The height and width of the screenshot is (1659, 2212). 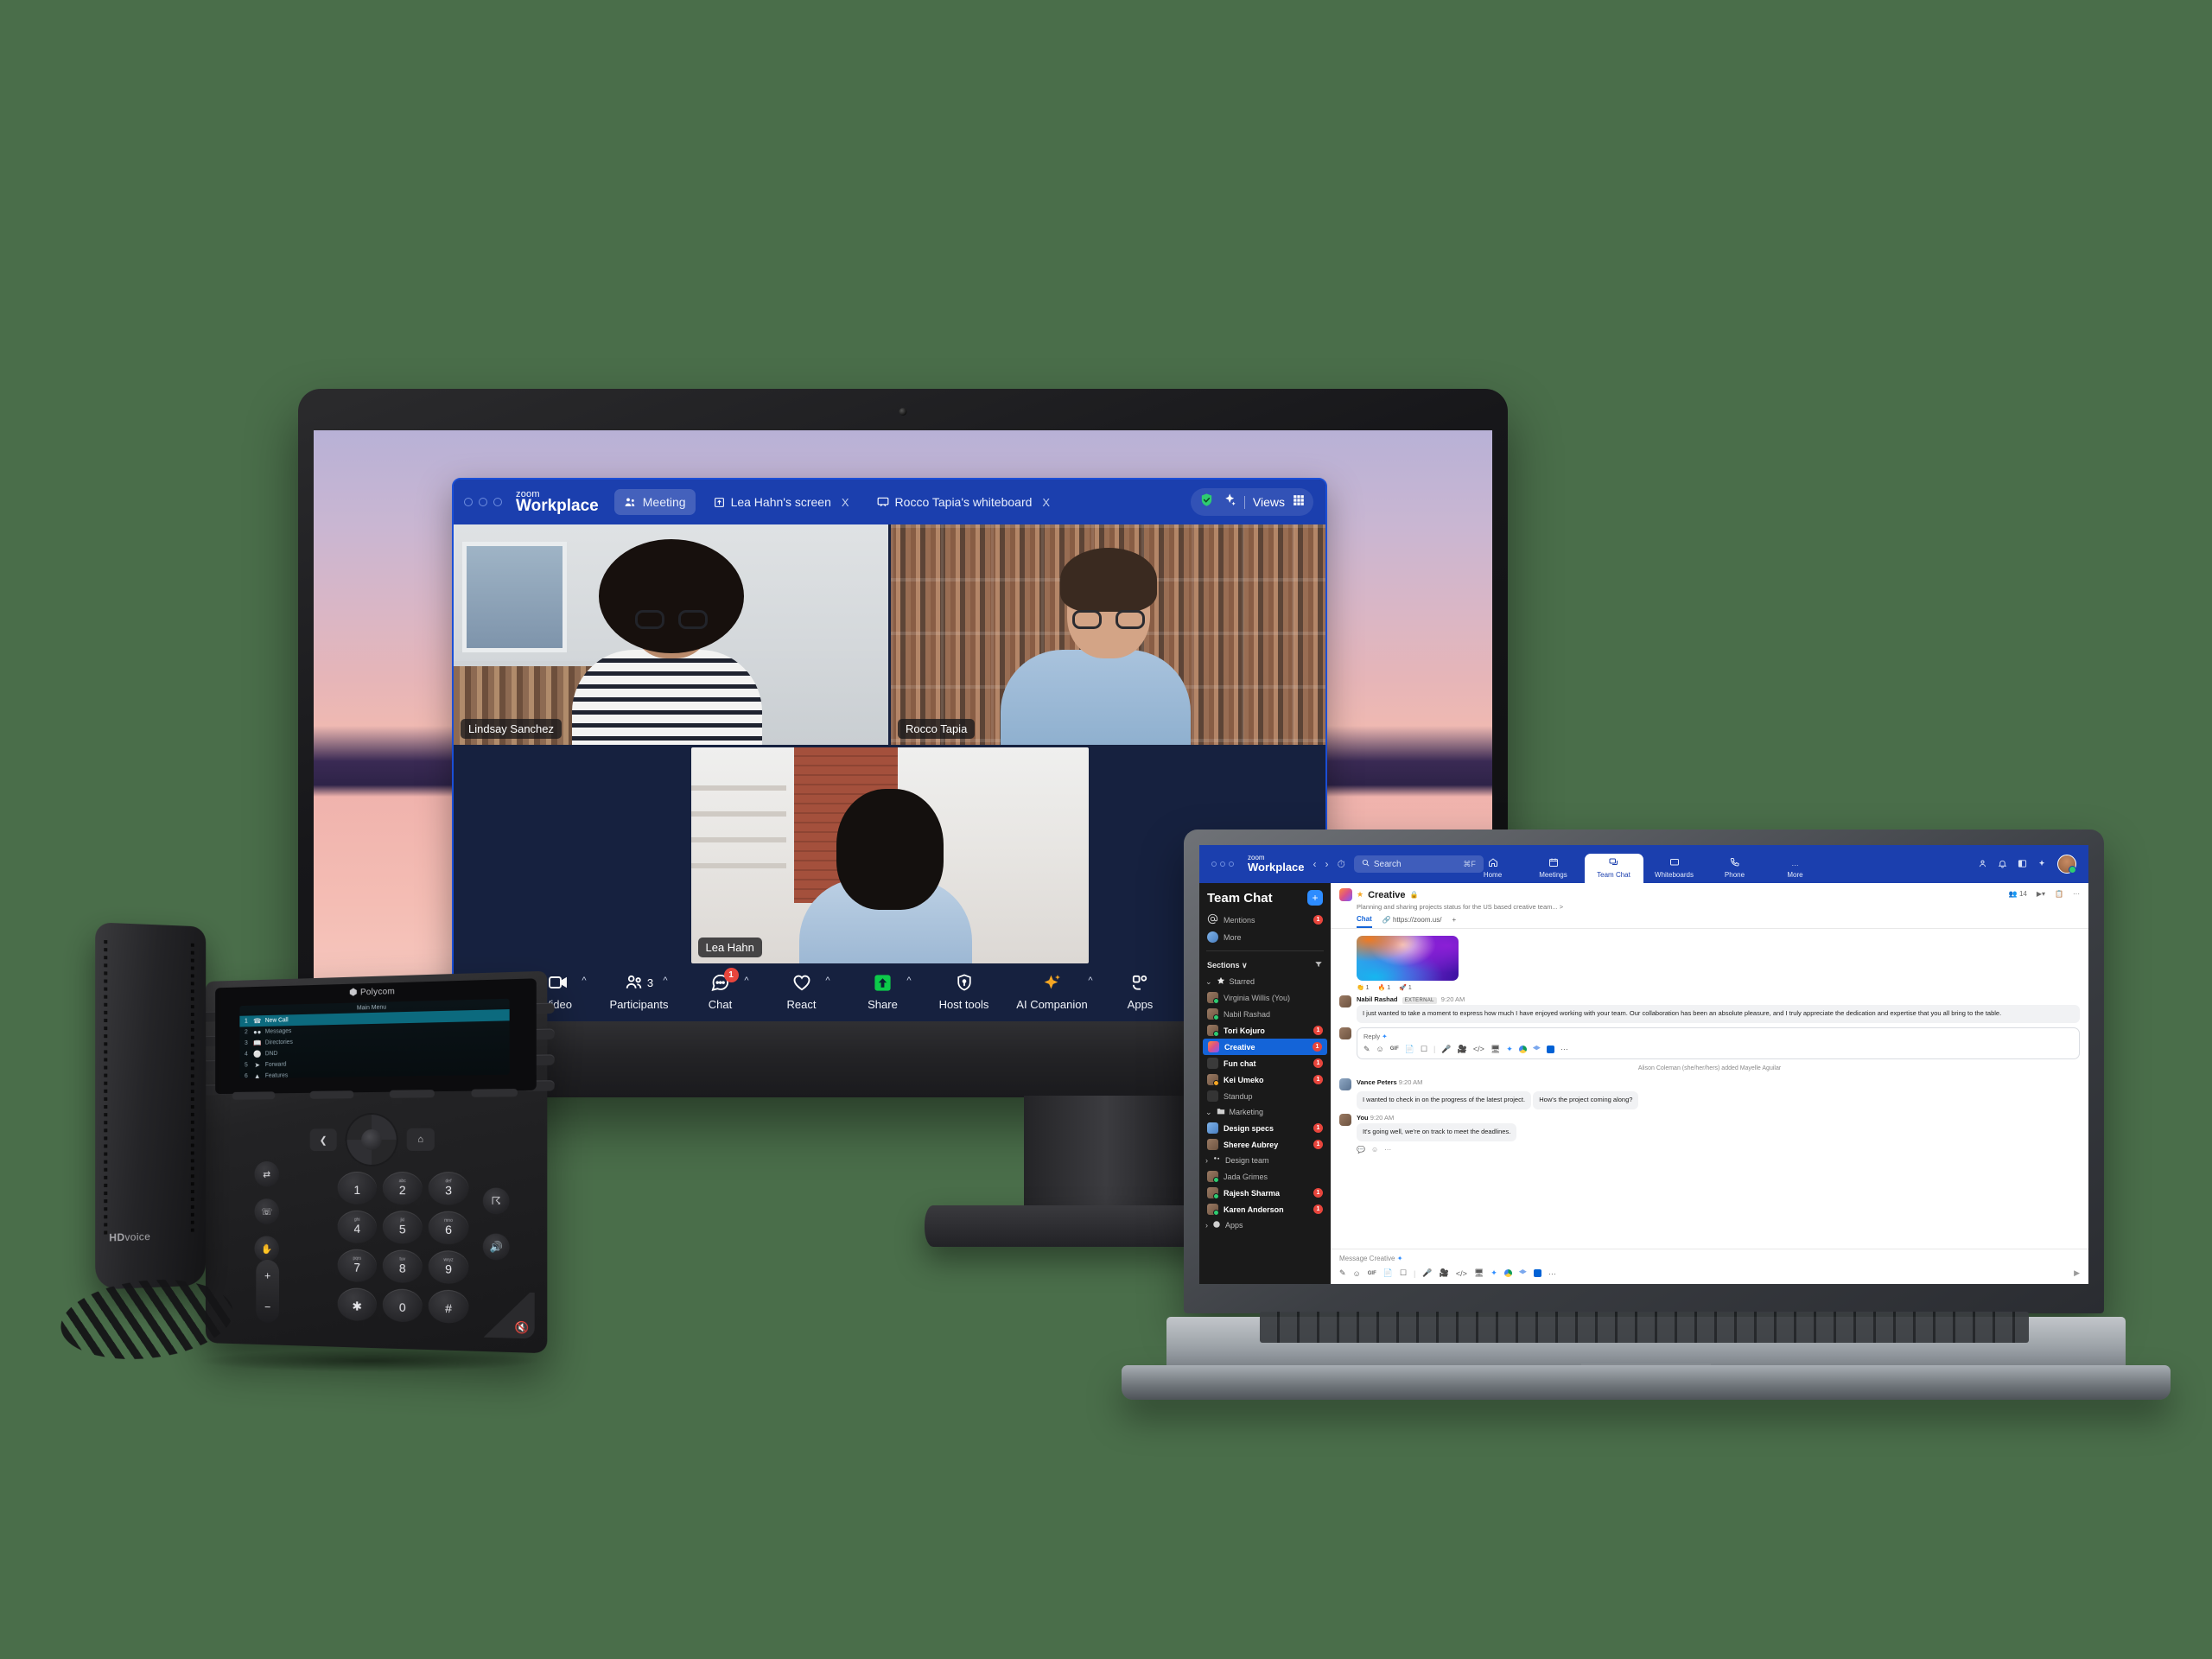 What do you see at coordinates (1245, 965) in the screenshot?
I see `chevron-down-icon: ∨` at bounding box center [1245, 965].